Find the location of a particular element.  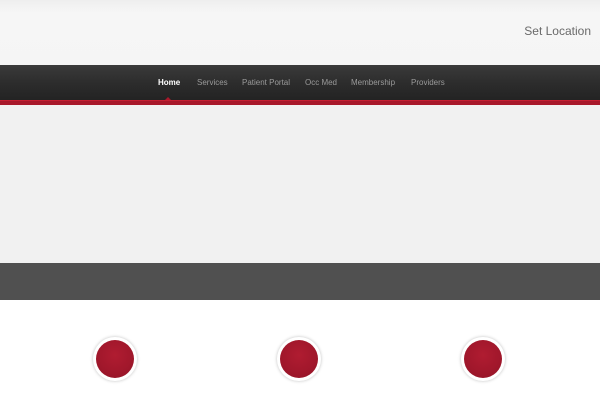

nav-item-providers: Providers is located at coordinates (428, 82).